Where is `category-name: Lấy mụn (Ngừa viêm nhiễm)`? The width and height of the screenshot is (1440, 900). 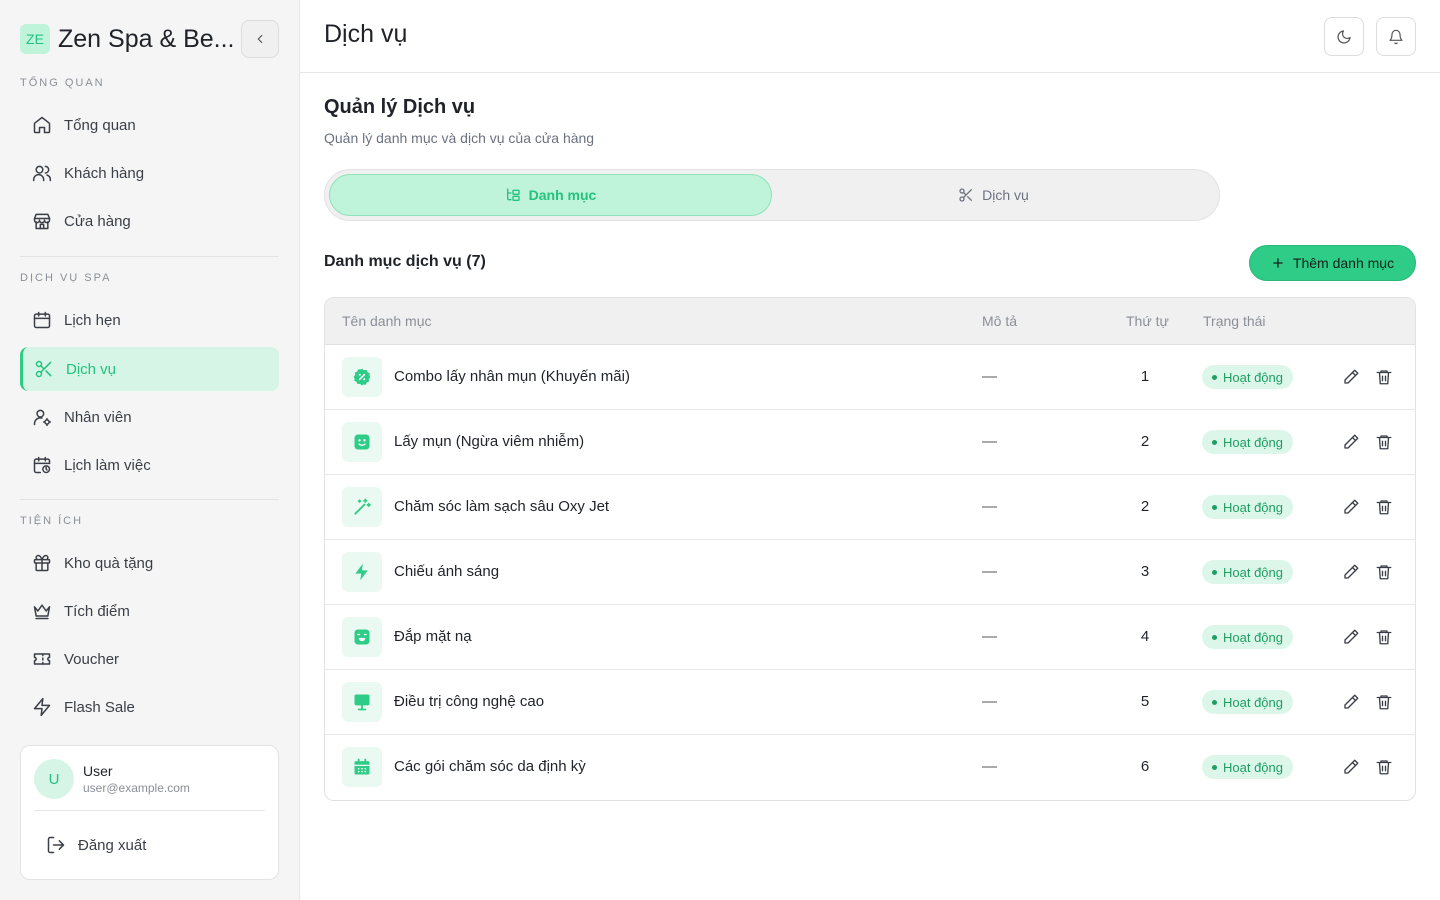 category-name: Lấy mụn (Ngừa viêm nhiễm) is located at coordinates (489, 441).